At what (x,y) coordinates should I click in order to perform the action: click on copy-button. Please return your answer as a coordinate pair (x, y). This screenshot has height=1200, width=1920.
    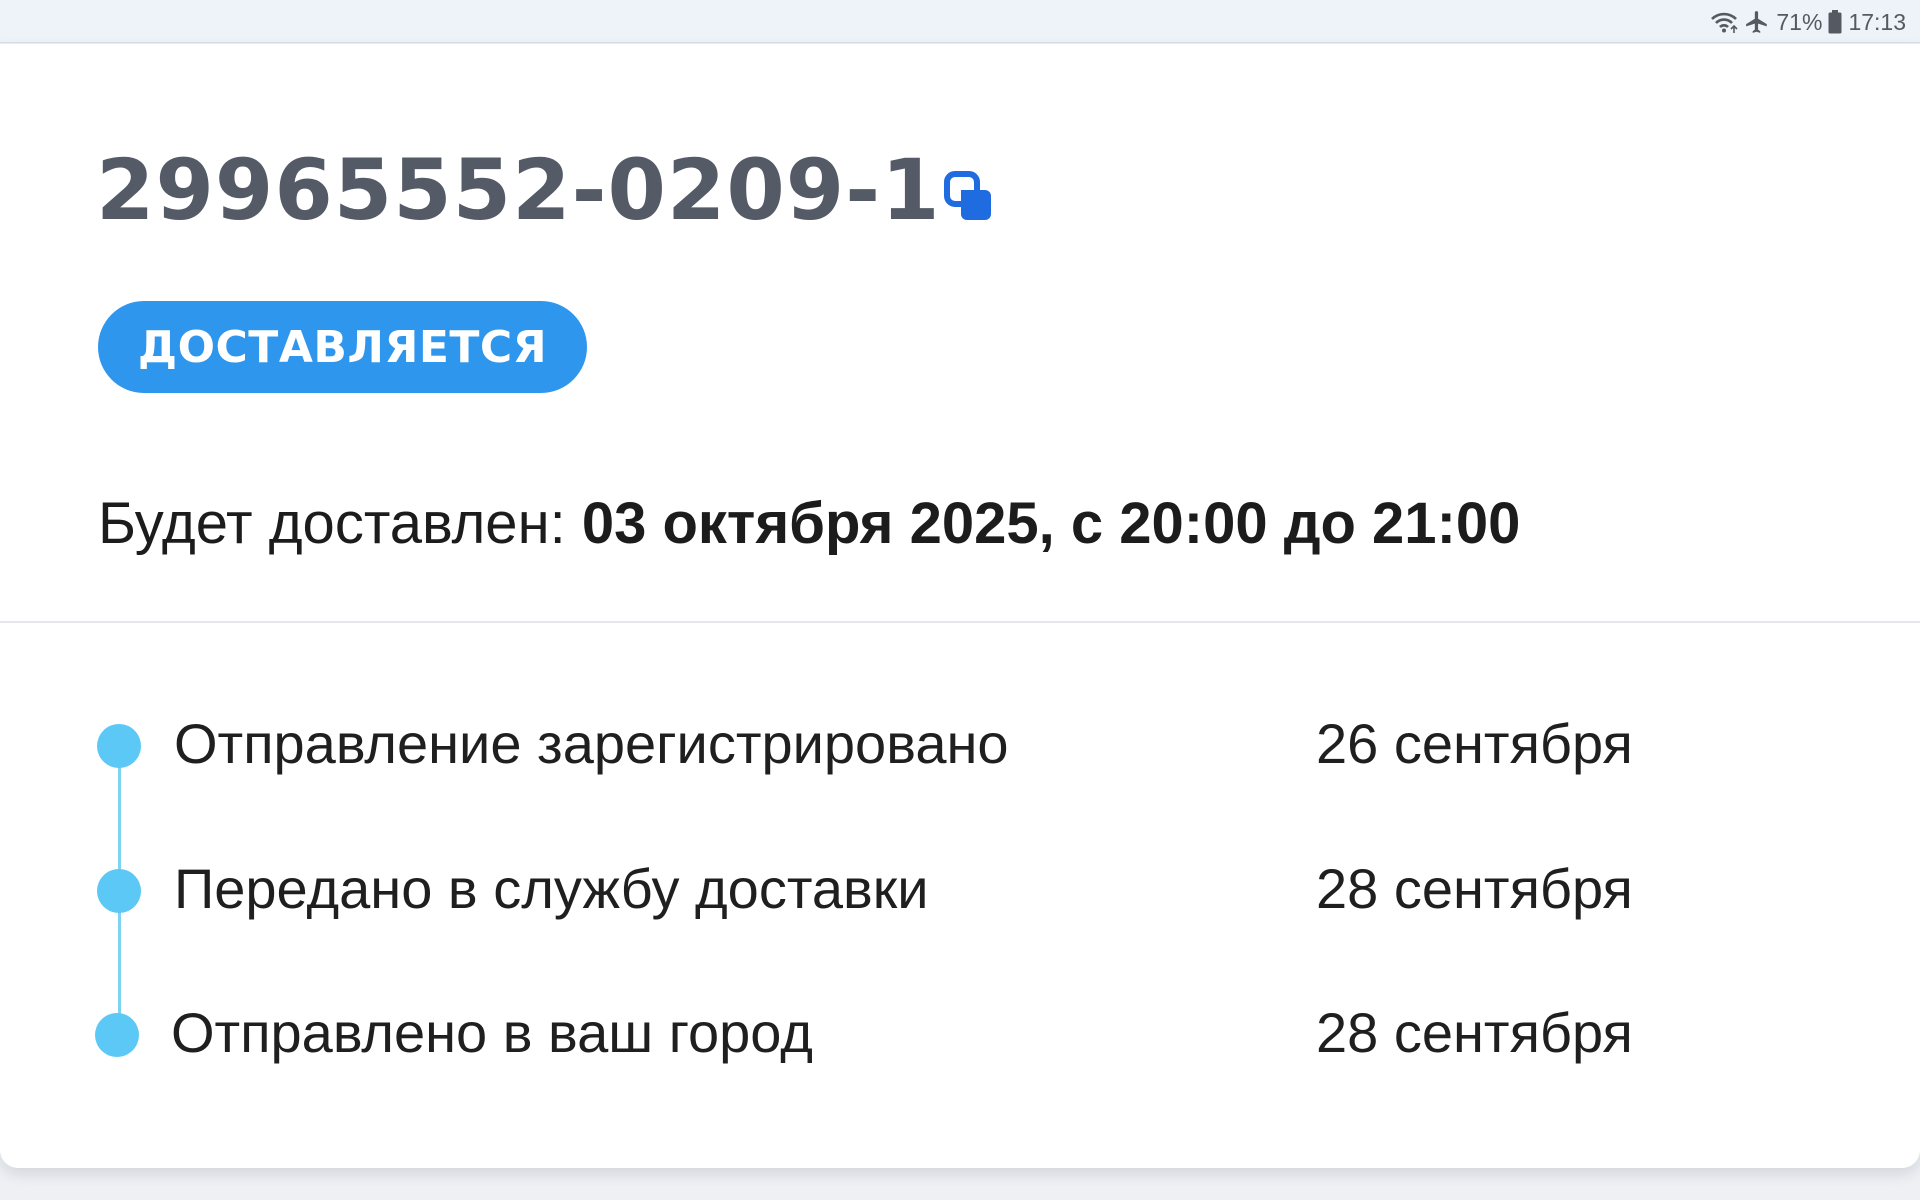
    Looking at the image, I should click on (969, 199).